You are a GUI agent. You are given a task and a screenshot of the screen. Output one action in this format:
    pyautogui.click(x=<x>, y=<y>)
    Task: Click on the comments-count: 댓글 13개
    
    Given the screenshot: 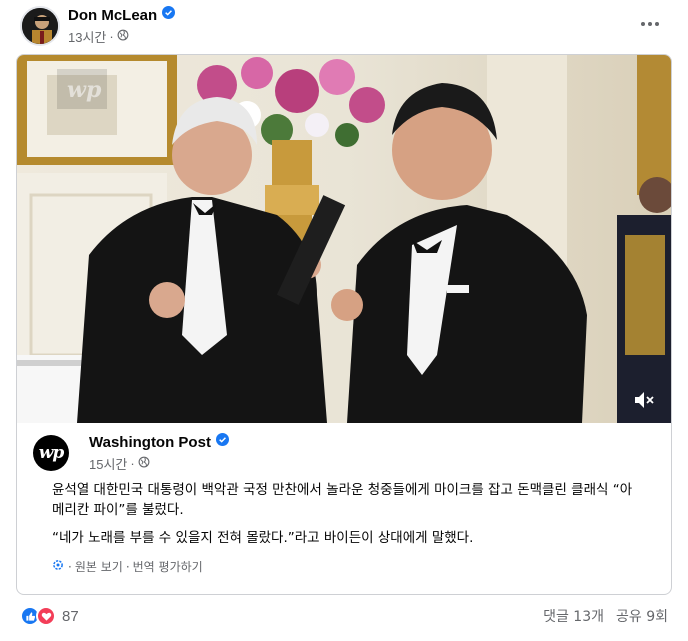 What is the action you would take?
    pyautogui.click(x=573, y=616)
    